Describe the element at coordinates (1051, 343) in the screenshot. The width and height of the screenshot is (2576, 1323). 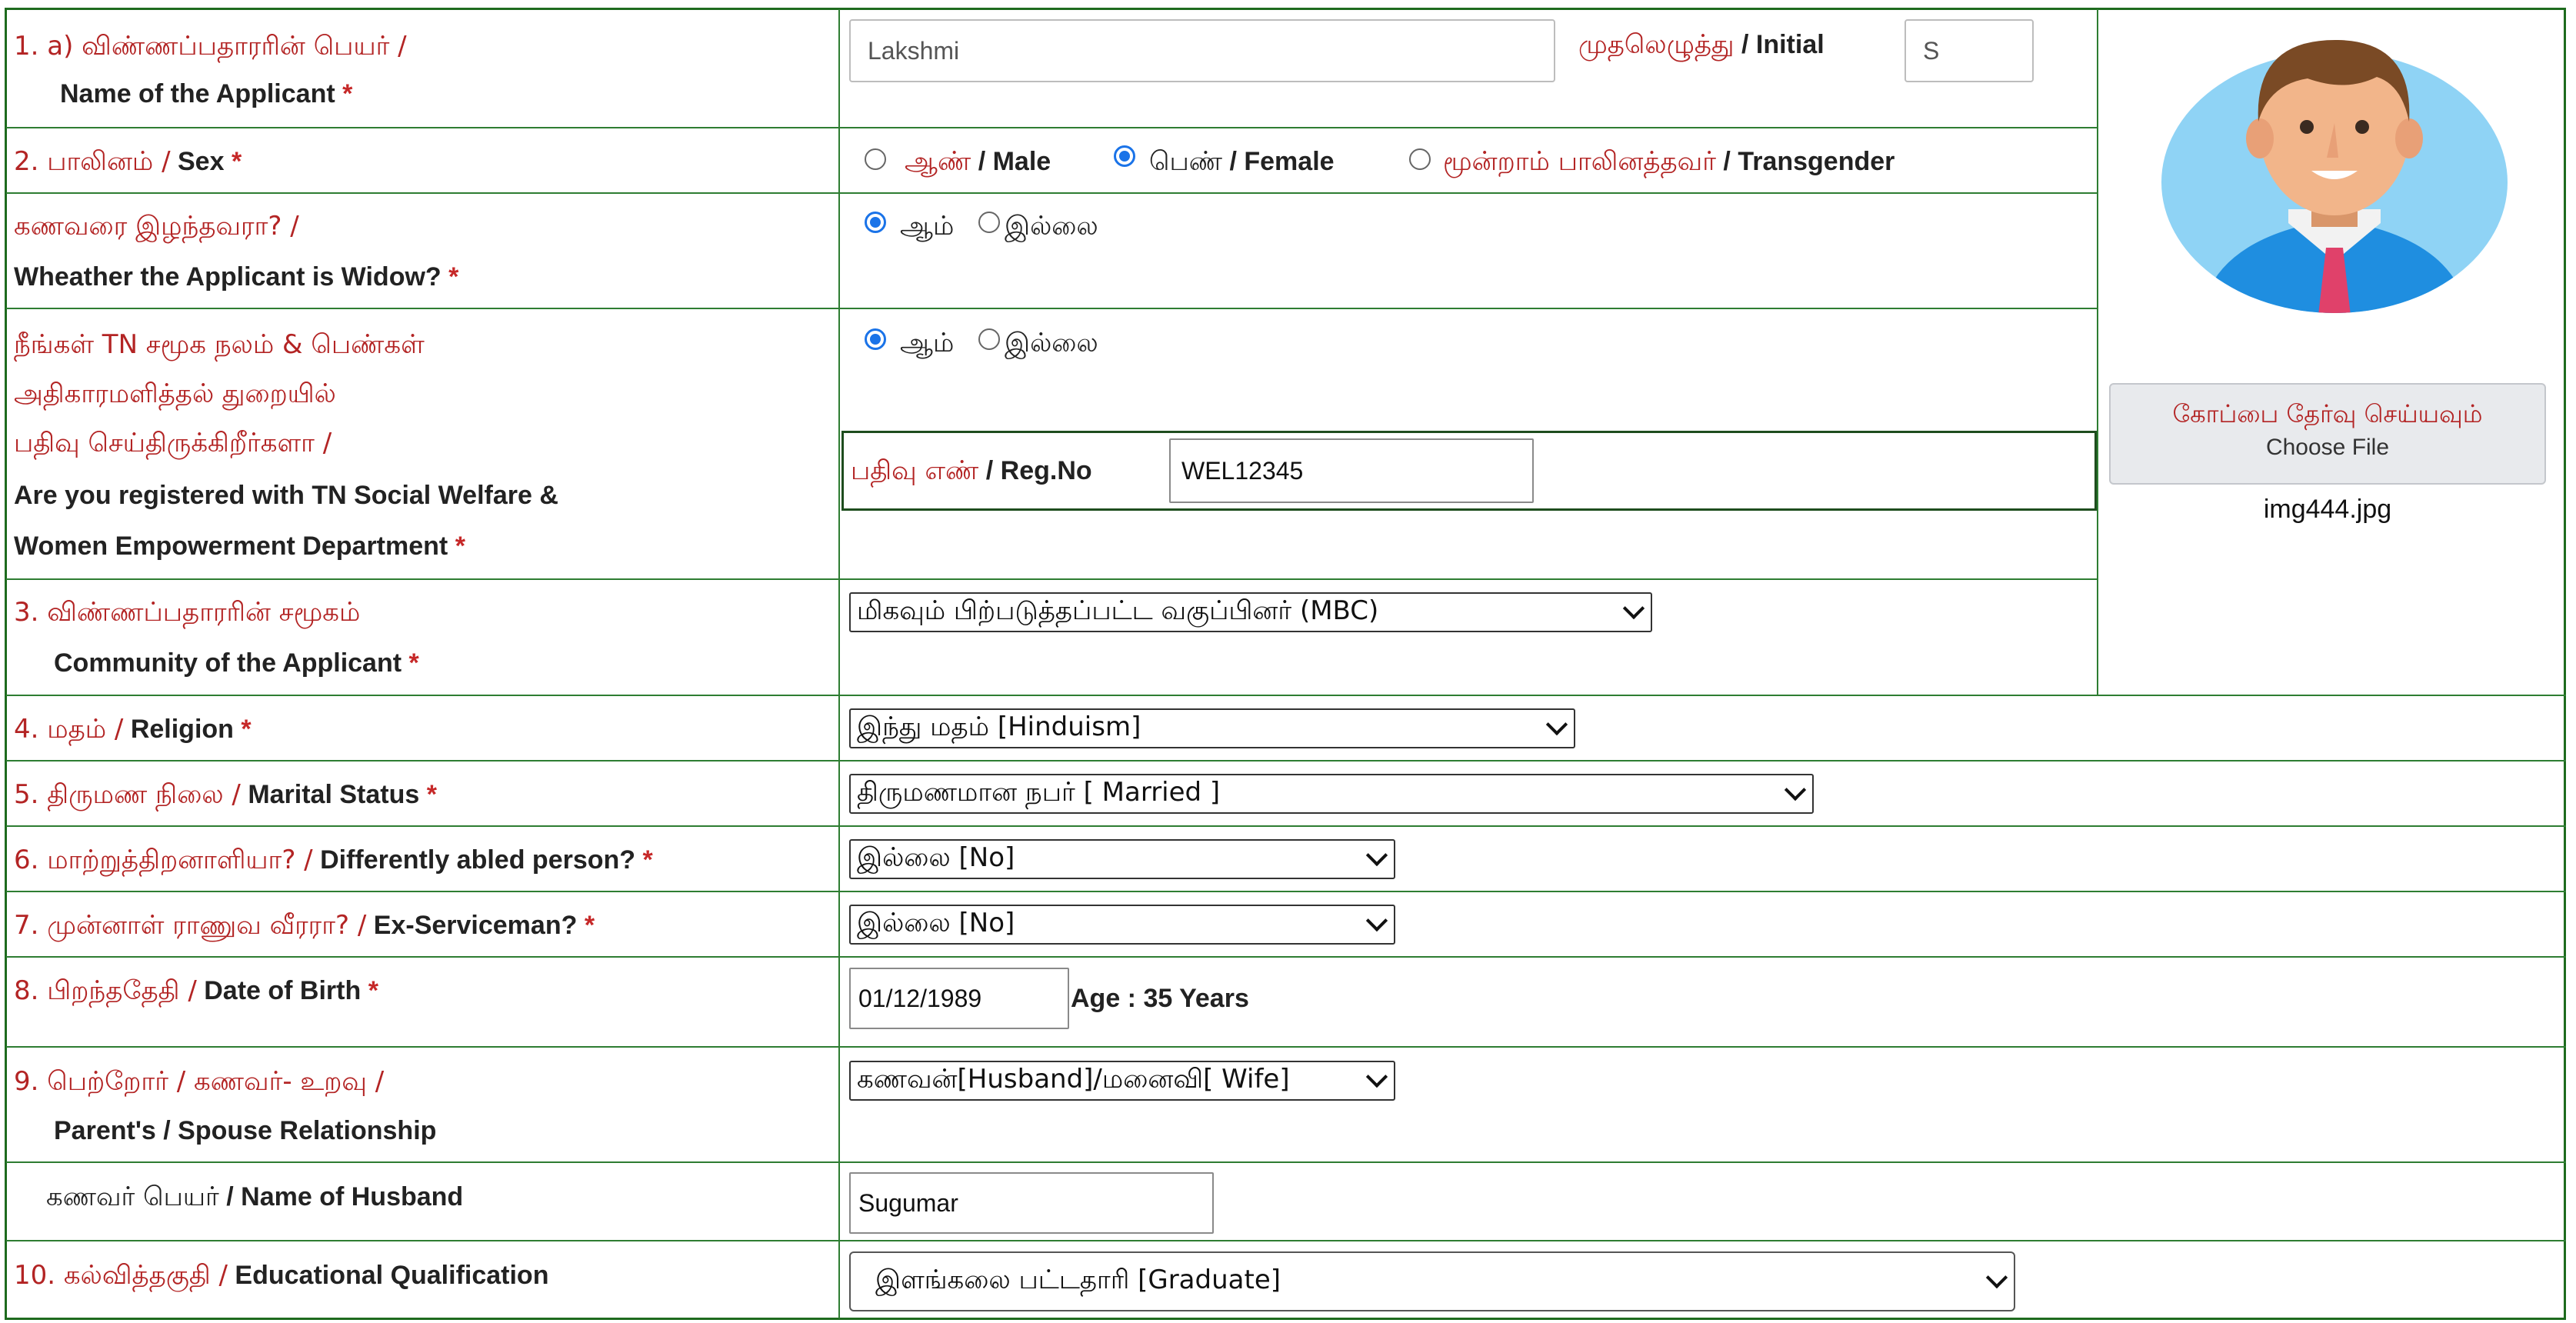
I see `registered-no-label: இல்லை` at that location.